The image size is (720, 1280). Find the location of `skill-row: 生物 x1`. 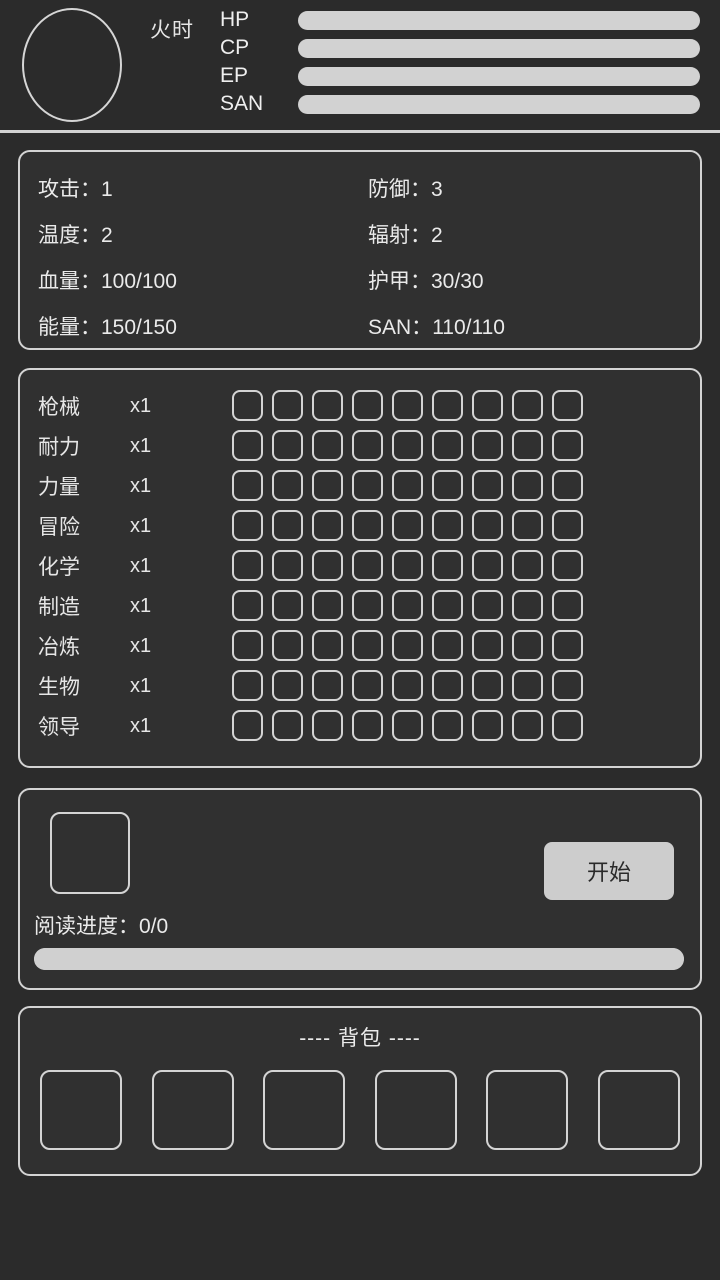

skill-row: 生物 x1 is located at coordinates (135, 686).